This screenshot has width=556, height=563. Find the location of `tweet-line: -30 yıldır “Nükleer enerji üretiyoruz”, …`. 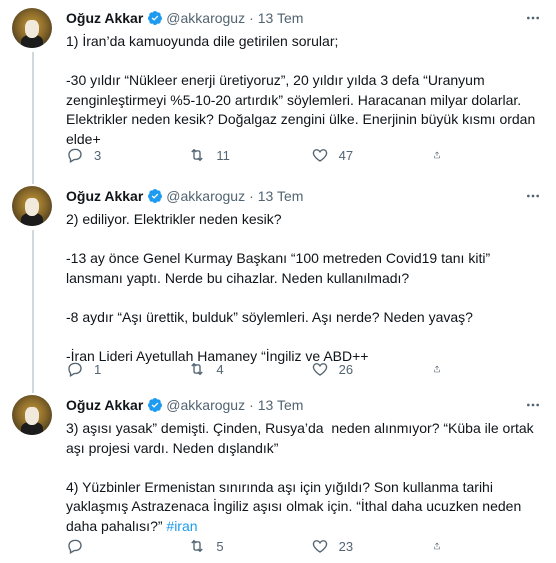

tweet-line: -30 yıldır “Nükleer enerji üretiyoruz”, … is located at coordinates (303, 109).